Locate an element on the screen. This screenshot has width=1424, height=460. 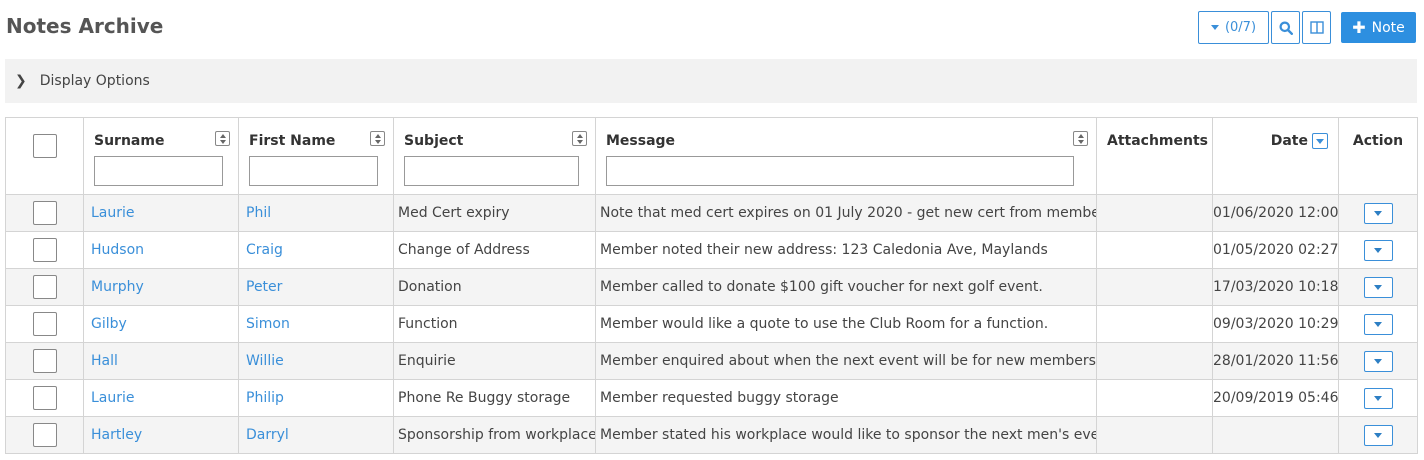
first-name-link: Peter is located at coordinates (264, 287).